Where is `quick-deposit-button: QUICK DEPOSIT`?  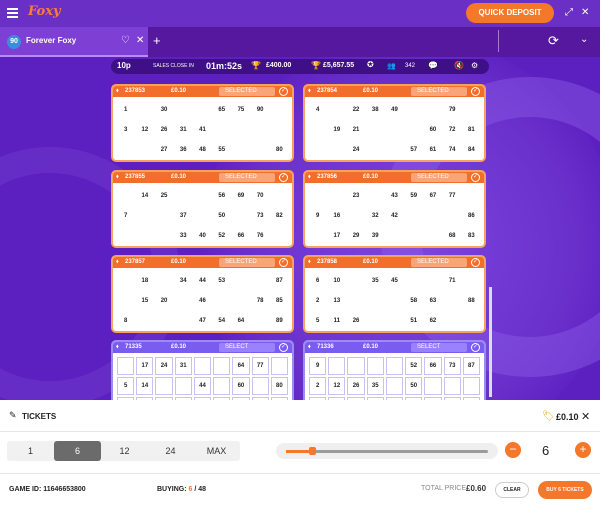 quick-deposit-button: QUICK DEPOSIT is located at coordinates (510, 13).